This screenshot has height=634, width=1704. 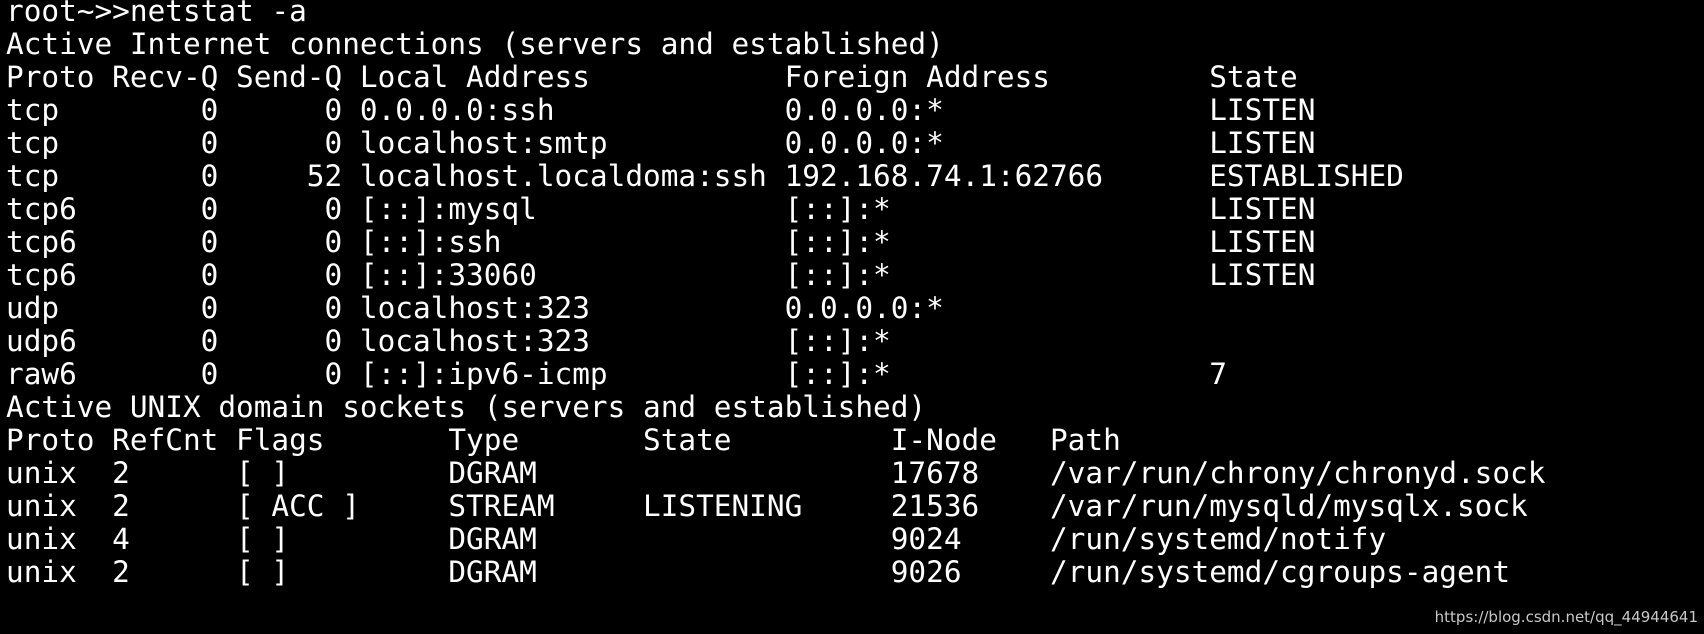 I want to click on inet-connection-row: tcp 0 0 localhost:smtp 0.0.0.0:* LISTEN, so click(x=661, y=143).